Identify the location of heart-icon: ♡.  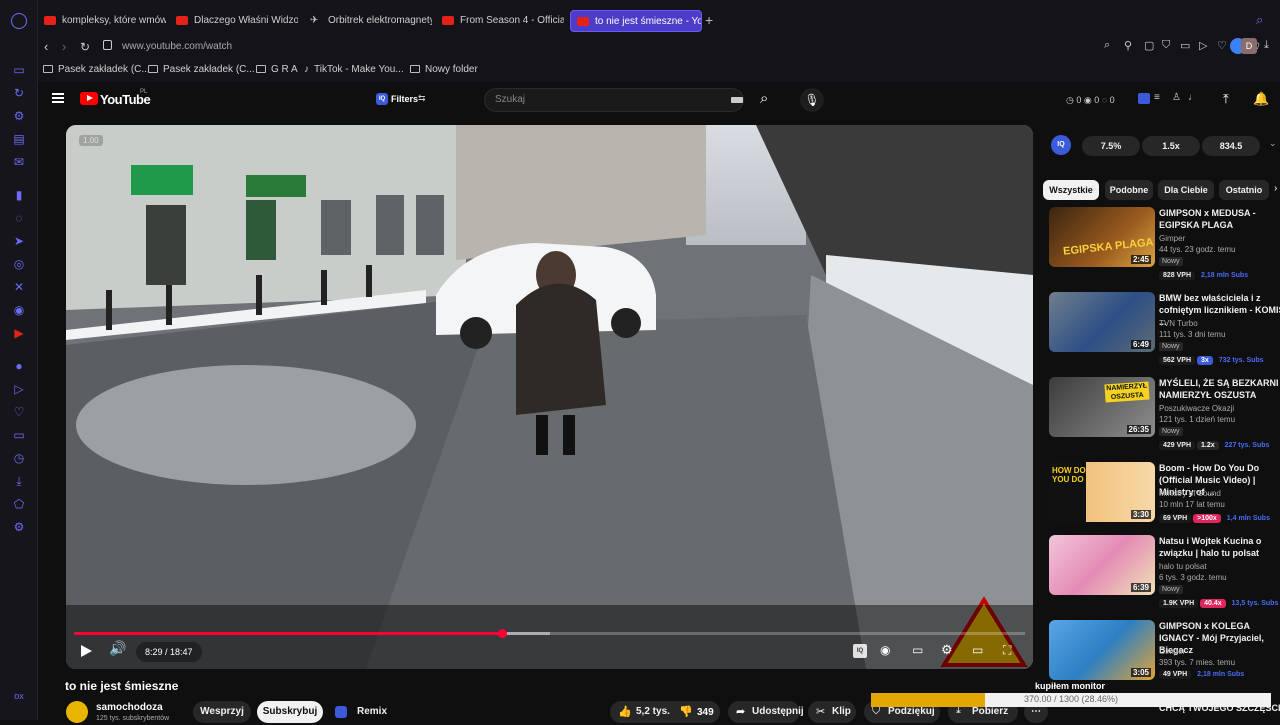
(19, 412).